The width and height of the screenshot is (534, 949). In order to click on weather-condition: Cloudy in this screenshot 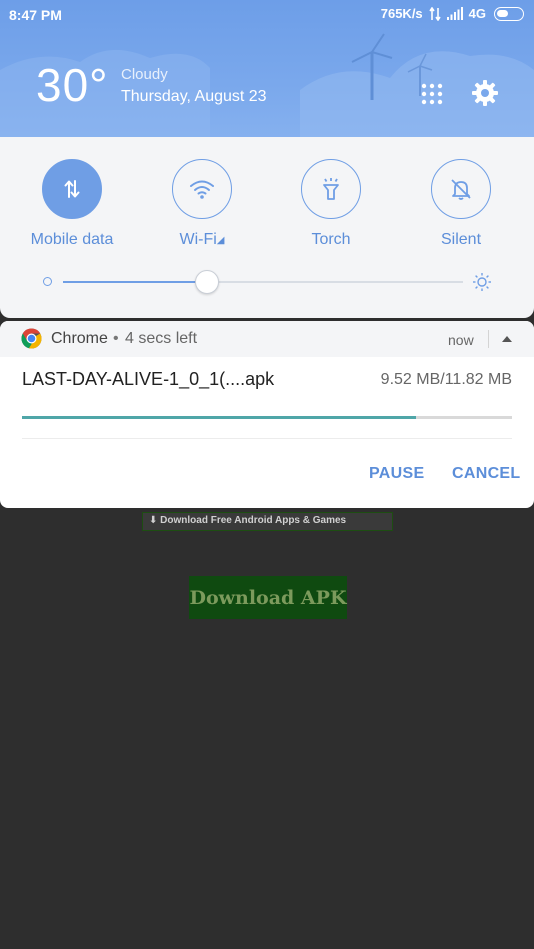, I will do `click(144, 74)`.